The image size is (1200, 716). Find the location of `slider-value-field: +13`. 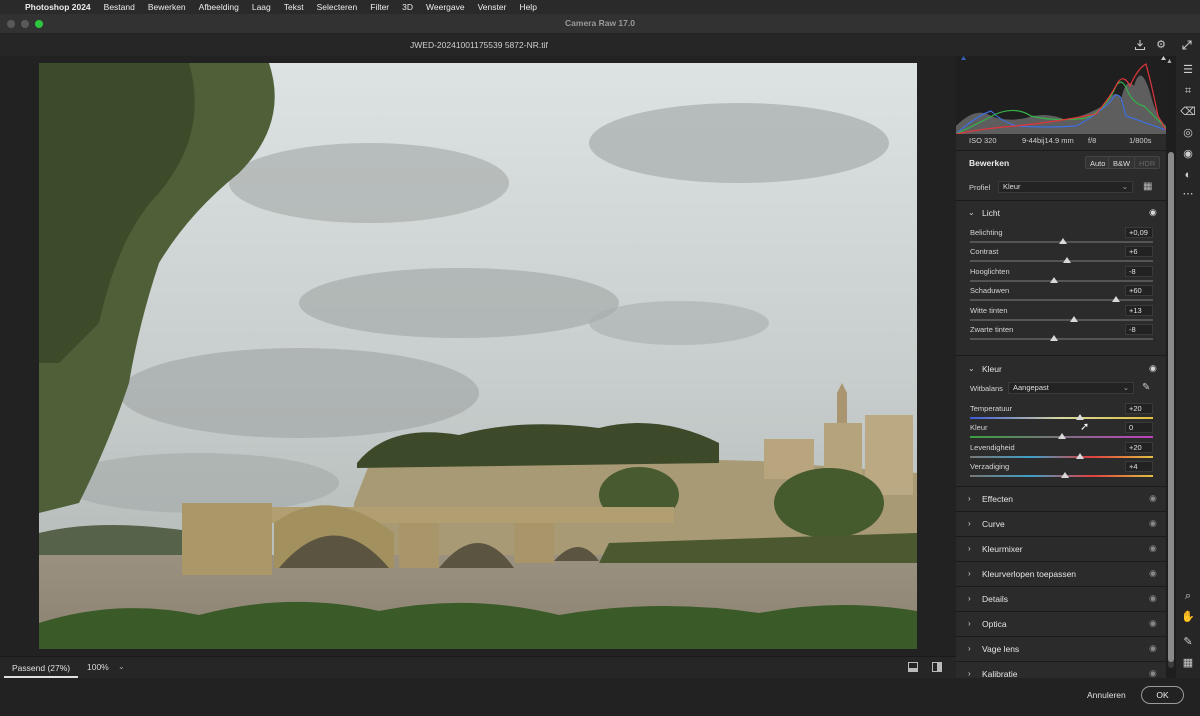

slider-value-field: +13 is located at coordinates (1139, 310).